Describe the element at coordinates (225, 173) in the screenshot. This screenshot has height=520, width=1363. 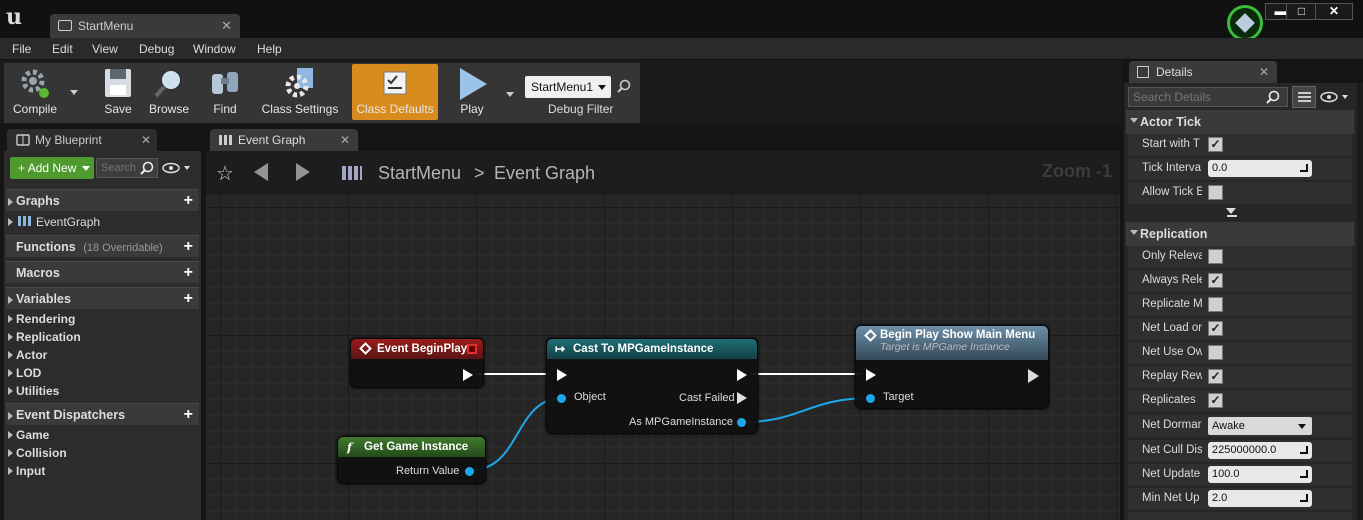
I see `favorite-star-icon: ☆` at that location.